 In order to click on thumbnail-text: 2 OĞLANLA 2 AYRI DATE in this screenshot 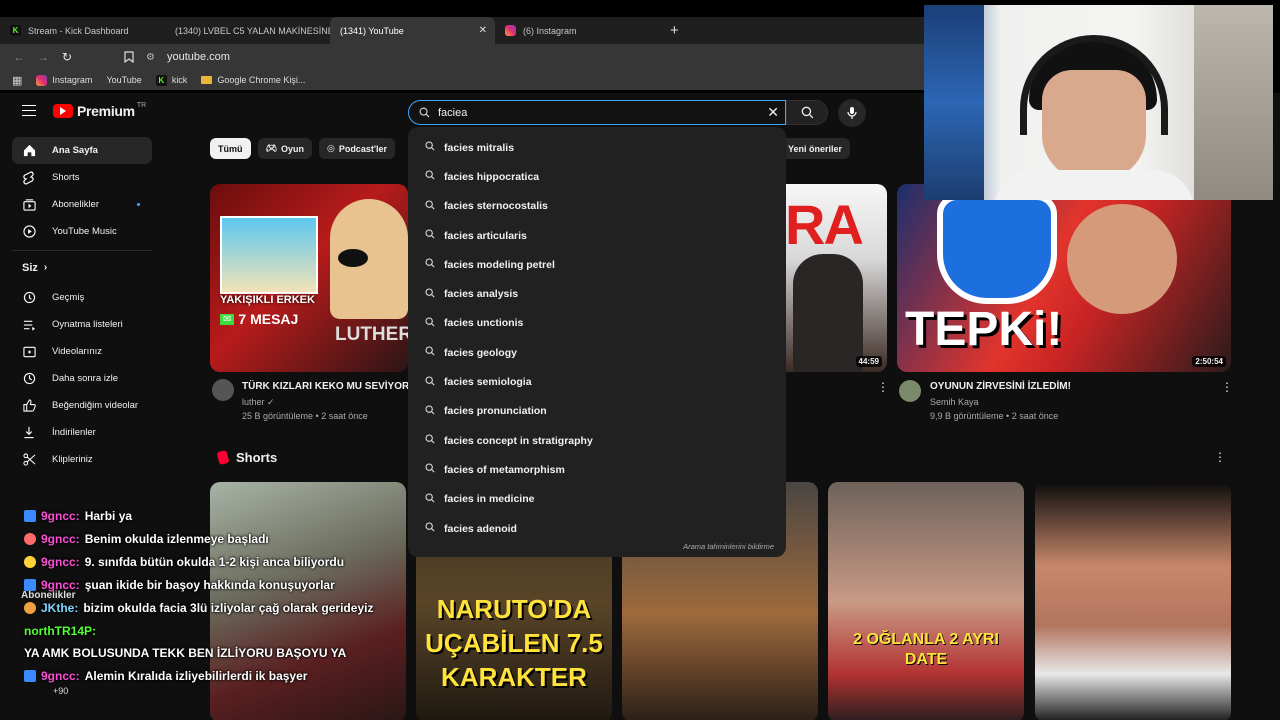, I will do `click(926, 649)`.